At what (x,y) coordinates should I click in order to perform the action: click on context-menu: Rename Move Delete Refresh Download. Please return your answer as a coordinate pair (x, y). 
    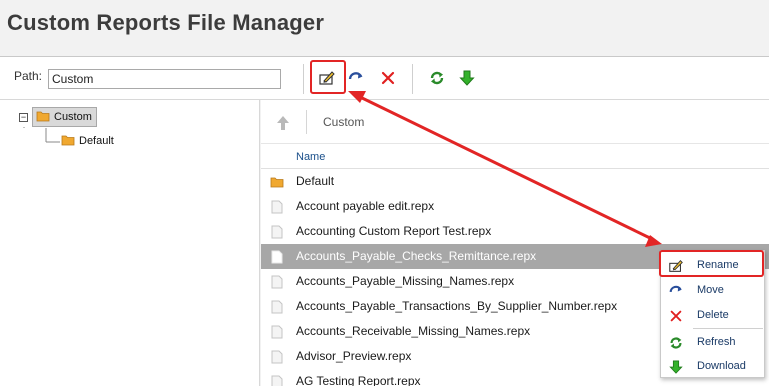
    Looking at the image, I should click on (712, 314).